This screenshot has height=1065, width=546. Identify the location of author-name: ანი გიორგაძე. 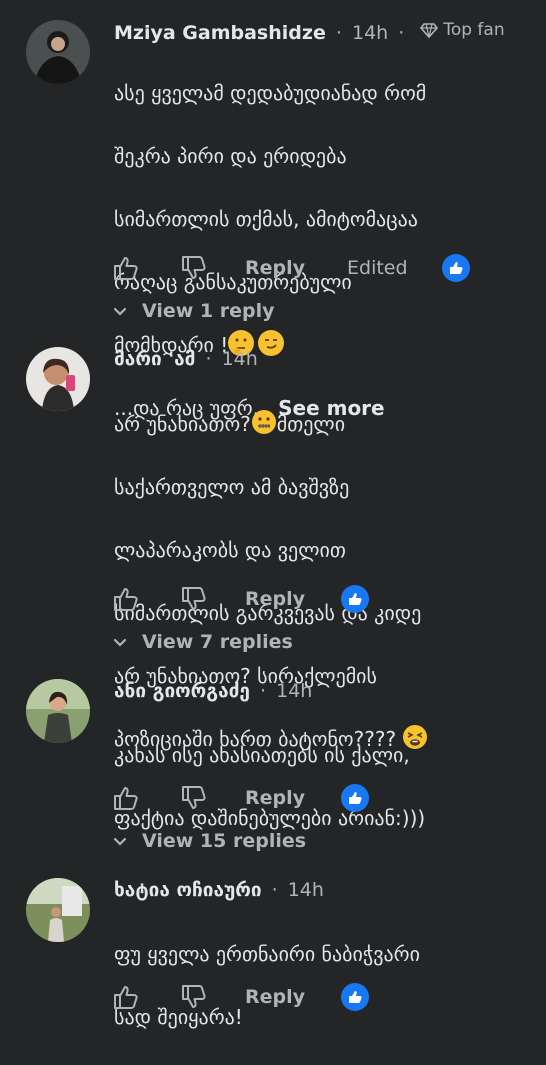
(182, 691).